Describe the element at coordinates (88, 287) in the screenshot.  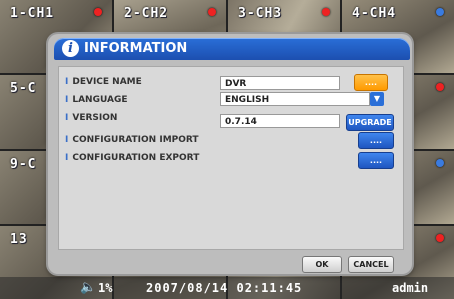
I see `speaker-icon: 🔈` at that location.